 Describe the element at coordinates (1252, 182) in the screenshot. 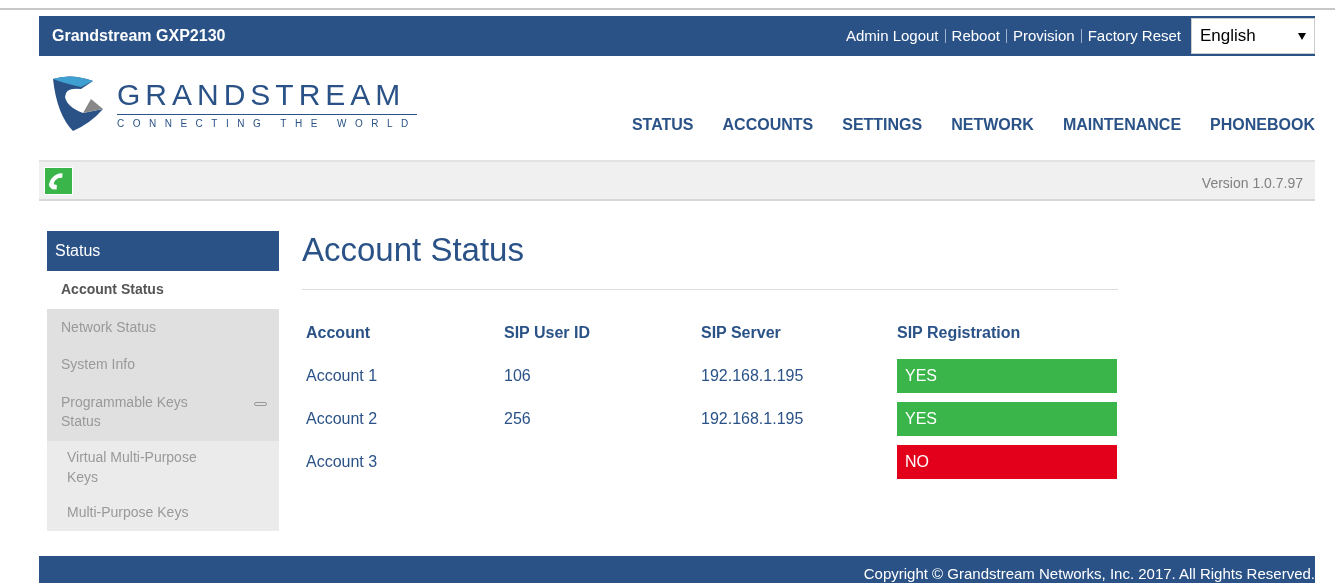

I see `version-label: Version 1.0.7.97` at that location.